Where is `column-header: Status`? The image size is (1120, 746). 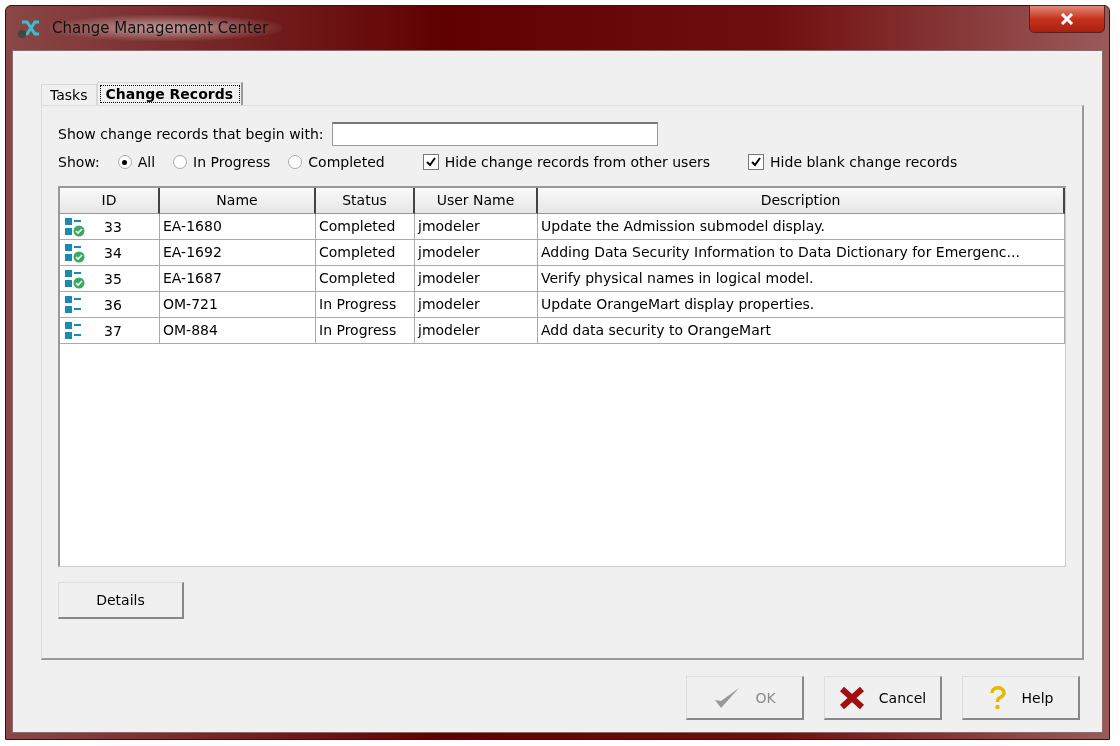
column-header: Status is located at coordinates (365, 201).